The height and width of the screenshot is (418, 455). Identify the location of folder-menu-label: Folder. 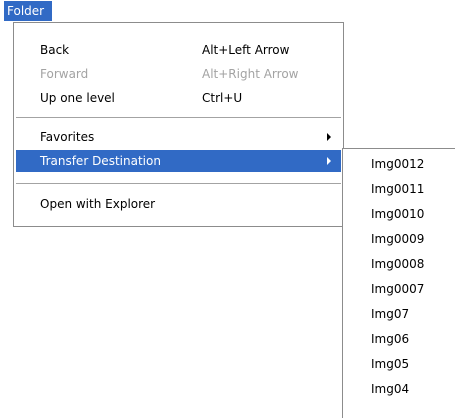
(26, 11).